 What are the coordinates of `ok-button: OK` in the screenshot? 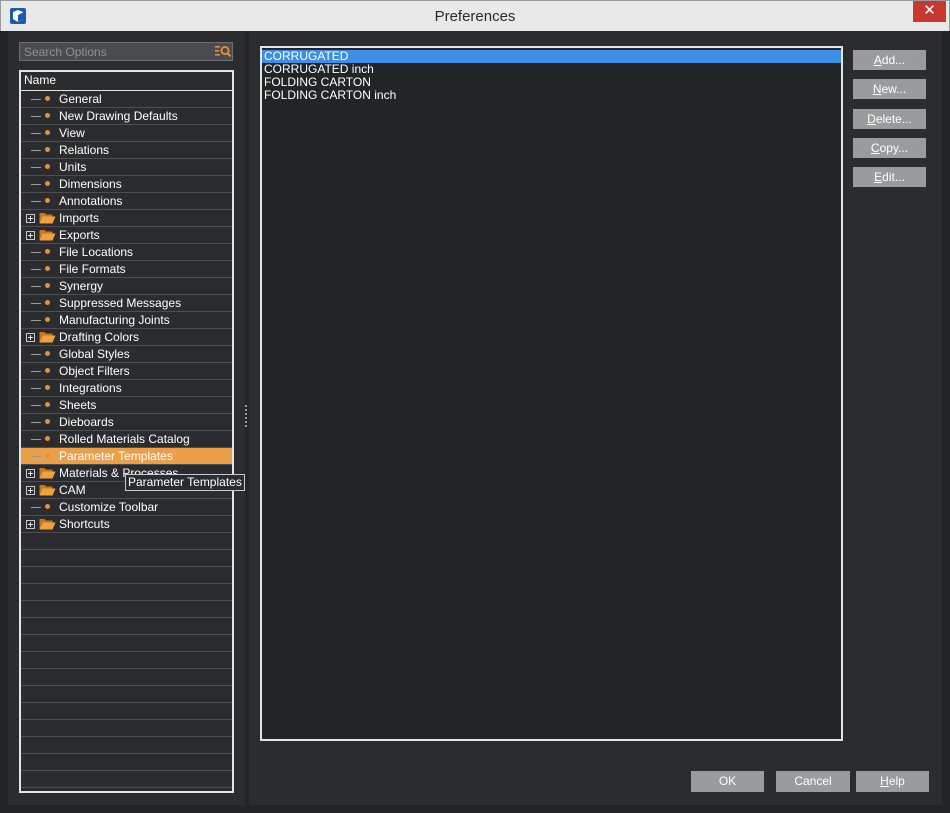 It's located at (727, 781).